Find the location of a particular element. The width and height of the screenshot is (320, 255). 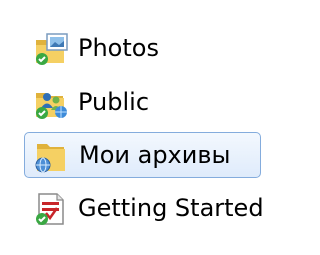

shared-public-folder-icon is located at coordinates (52, 102).